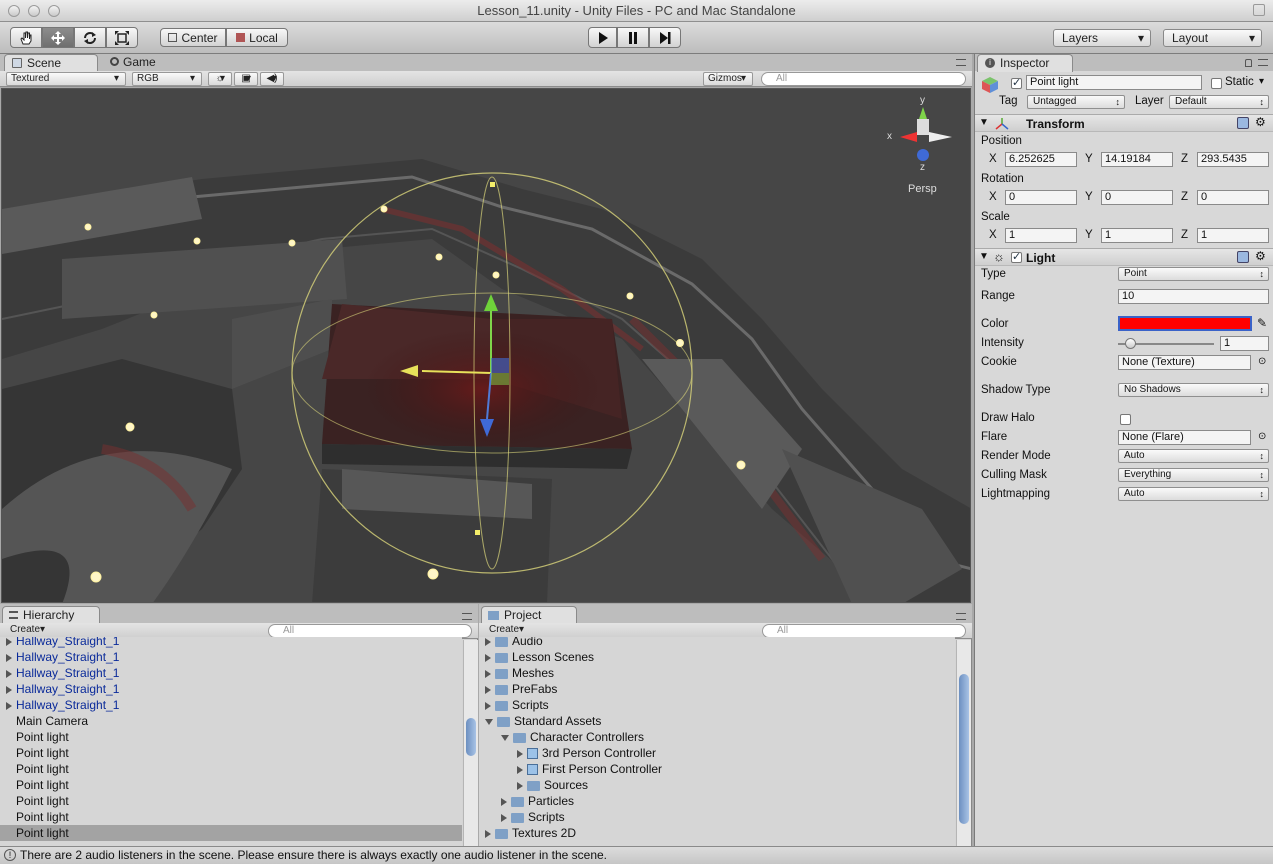  Describe the element at coordinates (717, 801) in the screenshot. I see `project-item: Particles` at that location.